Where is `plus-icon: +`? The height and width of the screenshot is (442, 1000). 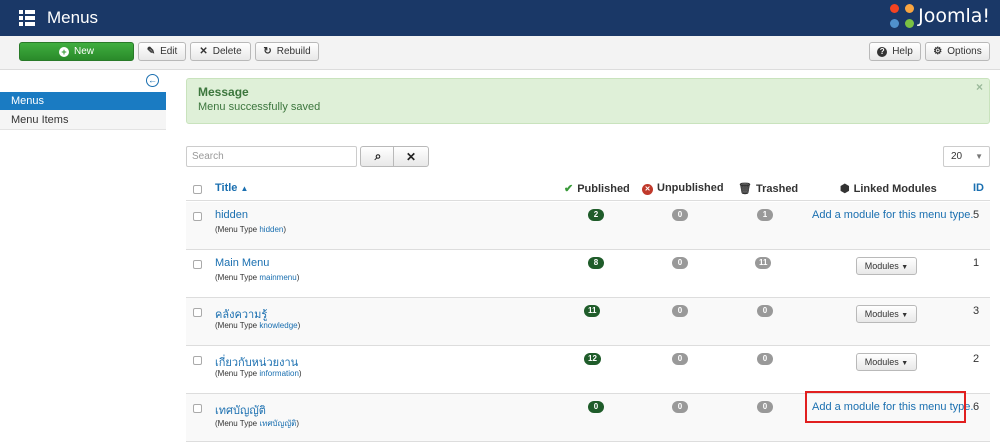 plus-icon: + is located at coordinates (63, 51).